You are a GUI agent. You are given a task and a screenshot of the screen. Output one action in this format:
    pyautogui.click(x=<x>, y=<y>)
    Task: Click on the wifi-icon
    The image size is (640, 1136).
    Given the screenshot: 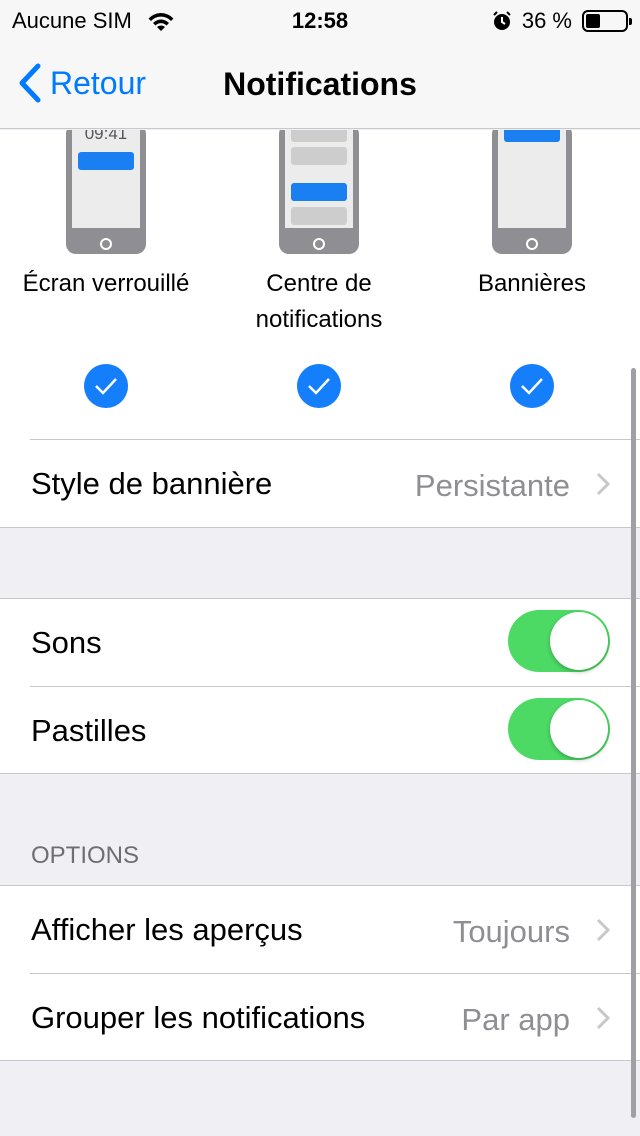 What is the action you would take?
    pyautogui.click(x=161, y=22)
    